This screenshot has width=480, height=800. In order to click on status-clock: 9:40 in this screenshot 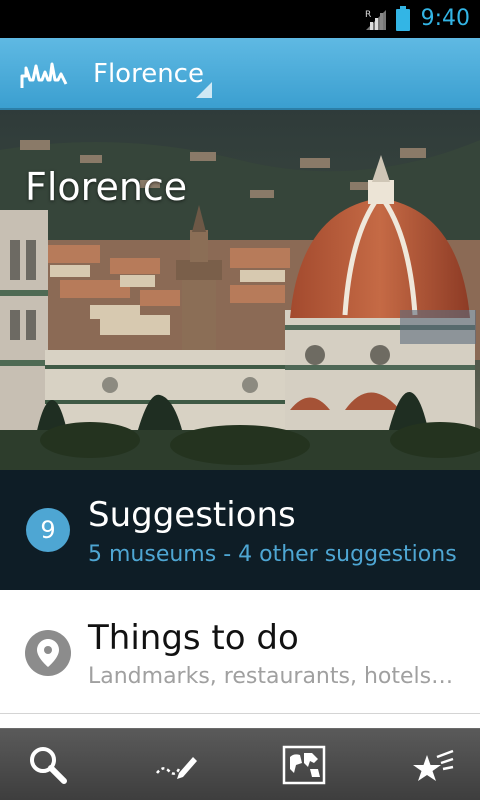, I will do `click(445, 18)`.